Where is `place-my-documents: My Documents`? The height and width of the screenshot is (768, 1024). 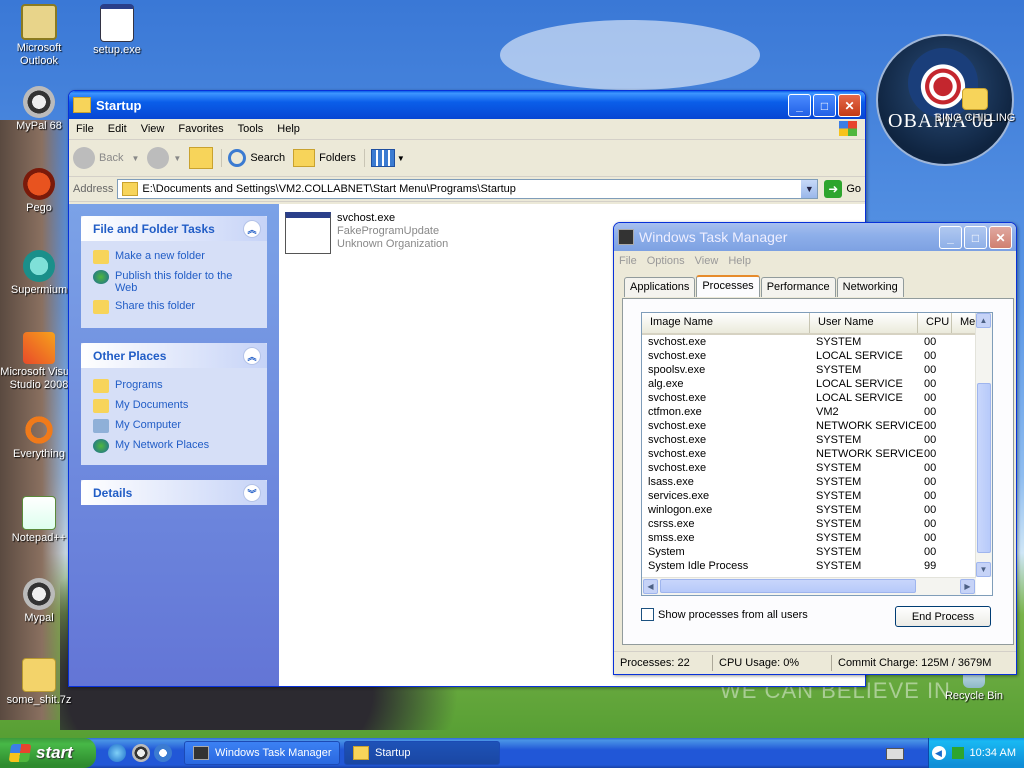 place-my-documents: My Documents is located at coordinates (174, 406).